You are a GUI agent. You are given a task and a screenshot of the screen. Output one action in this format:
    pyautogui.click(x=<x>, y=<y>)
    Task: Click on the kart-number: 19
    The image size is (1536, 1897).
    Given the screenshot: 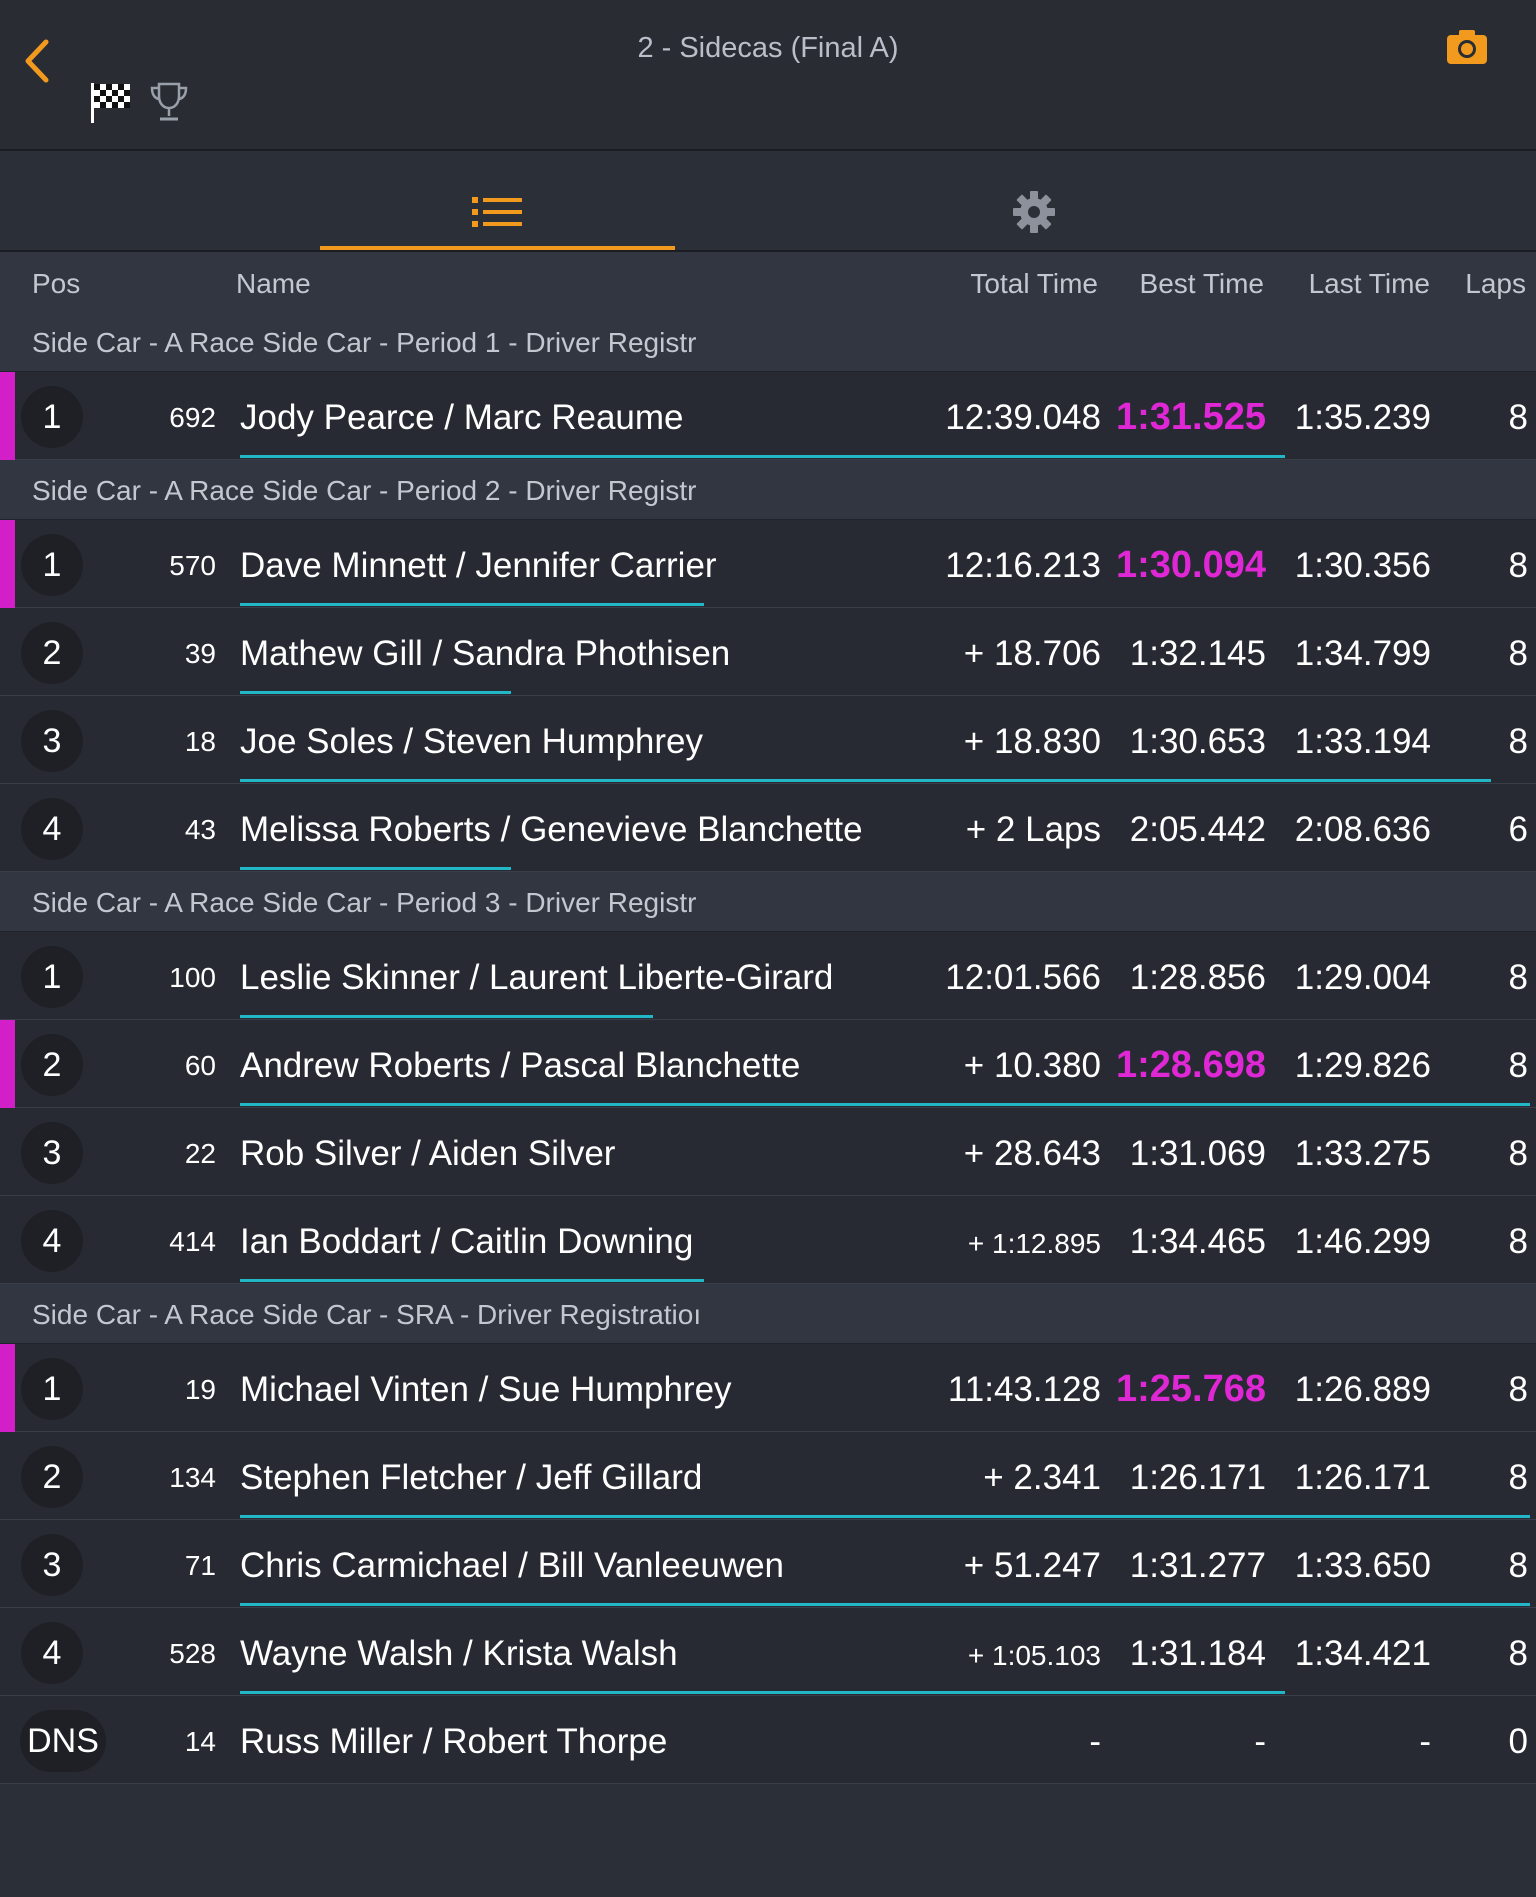 What is the action you would take?
    pyautogui.click(x=200, y=1389)
    